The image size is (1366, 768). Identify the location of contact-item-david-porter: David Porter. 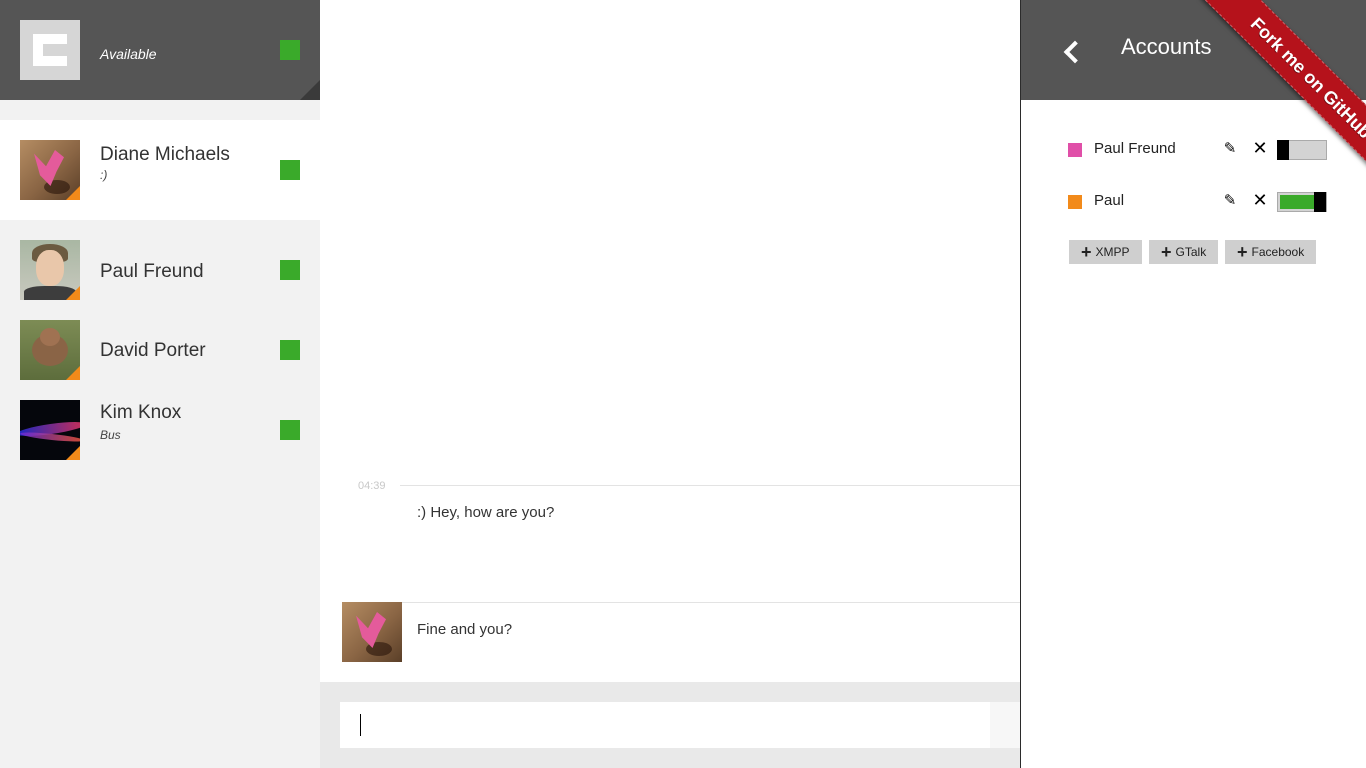
(160, 360).